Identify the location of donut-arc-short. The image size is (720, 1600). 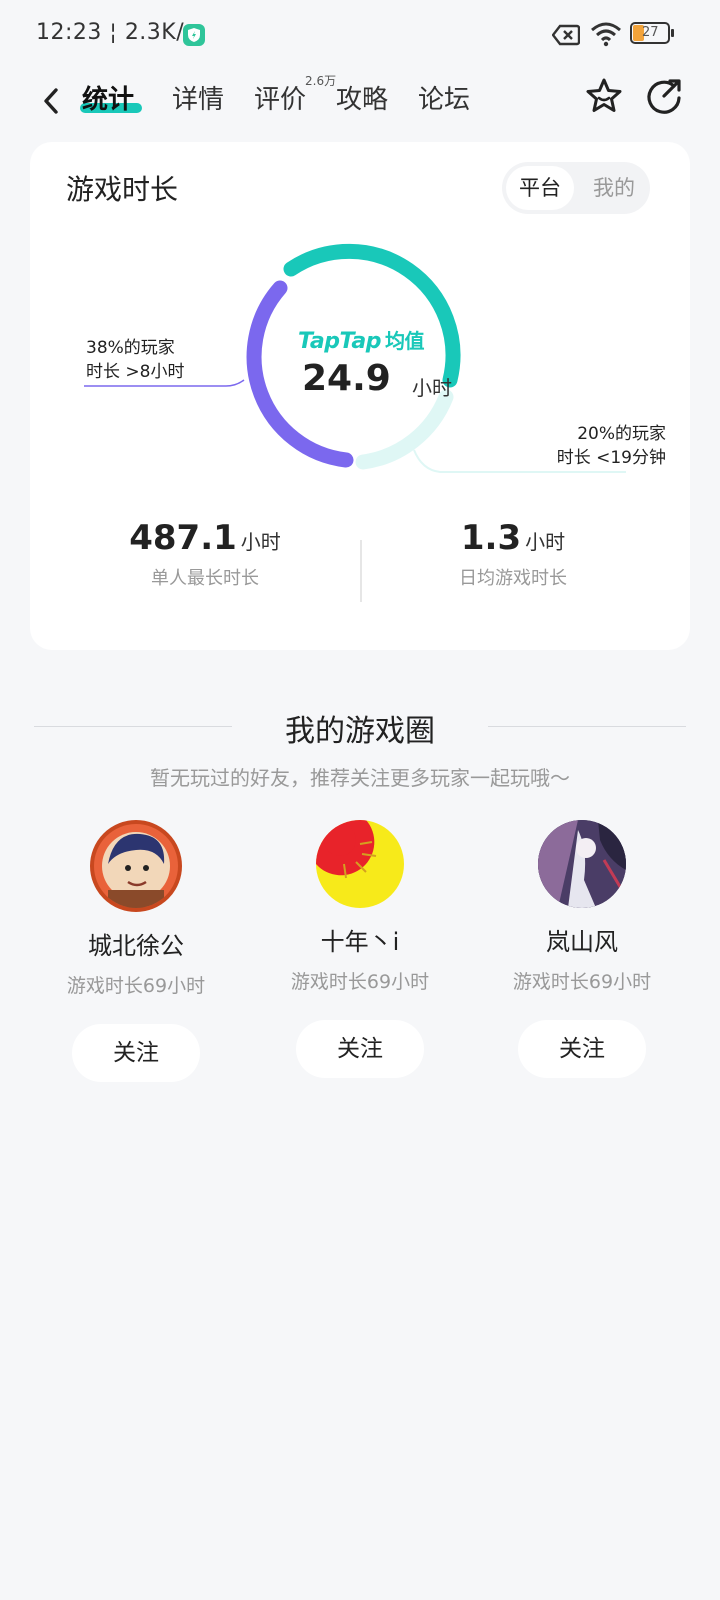
(404, 429).